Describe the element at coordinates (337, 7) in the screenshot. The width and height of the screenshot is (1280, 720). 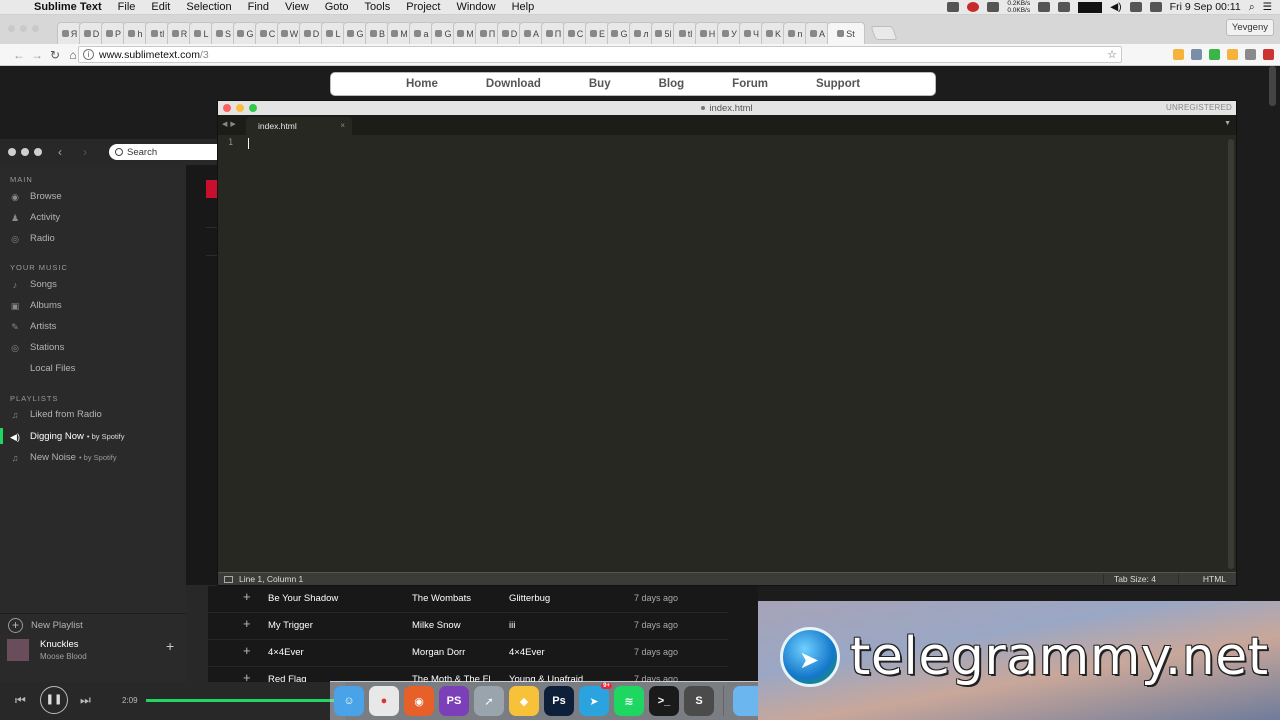
I see `menu-goto: Goto` at that location.